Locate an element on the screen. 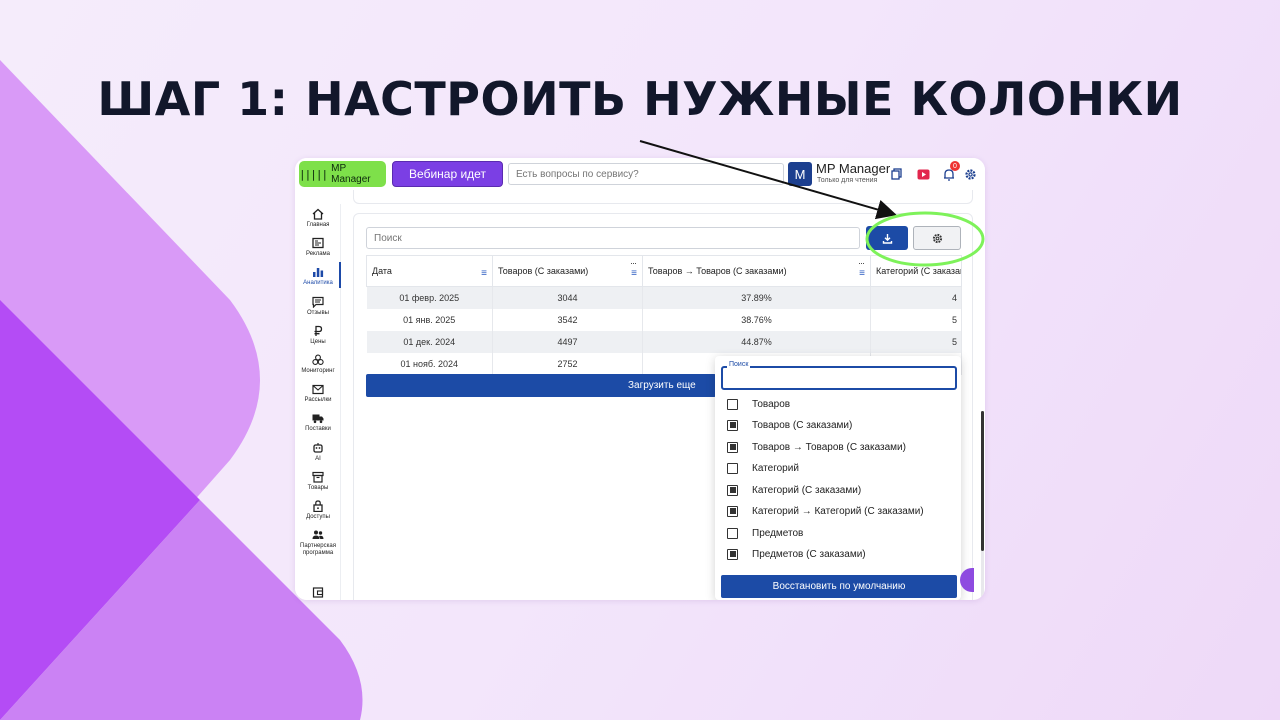  avatar: M is located at coordinates (800, 174).